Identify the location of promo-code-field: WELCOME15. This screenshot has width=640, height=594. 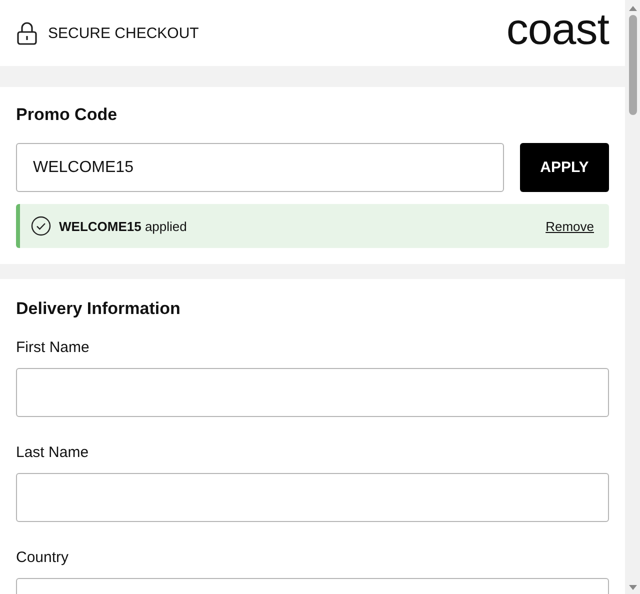
(260, 167).